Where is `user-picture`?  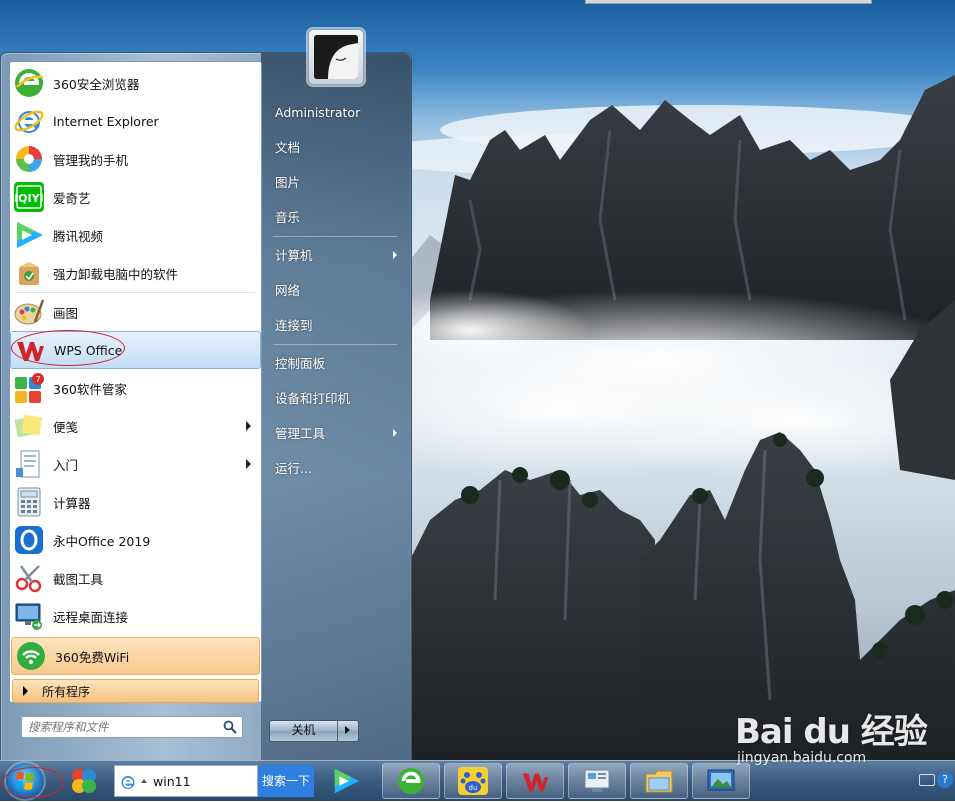
user-picture is located at coordinates (336, 57).